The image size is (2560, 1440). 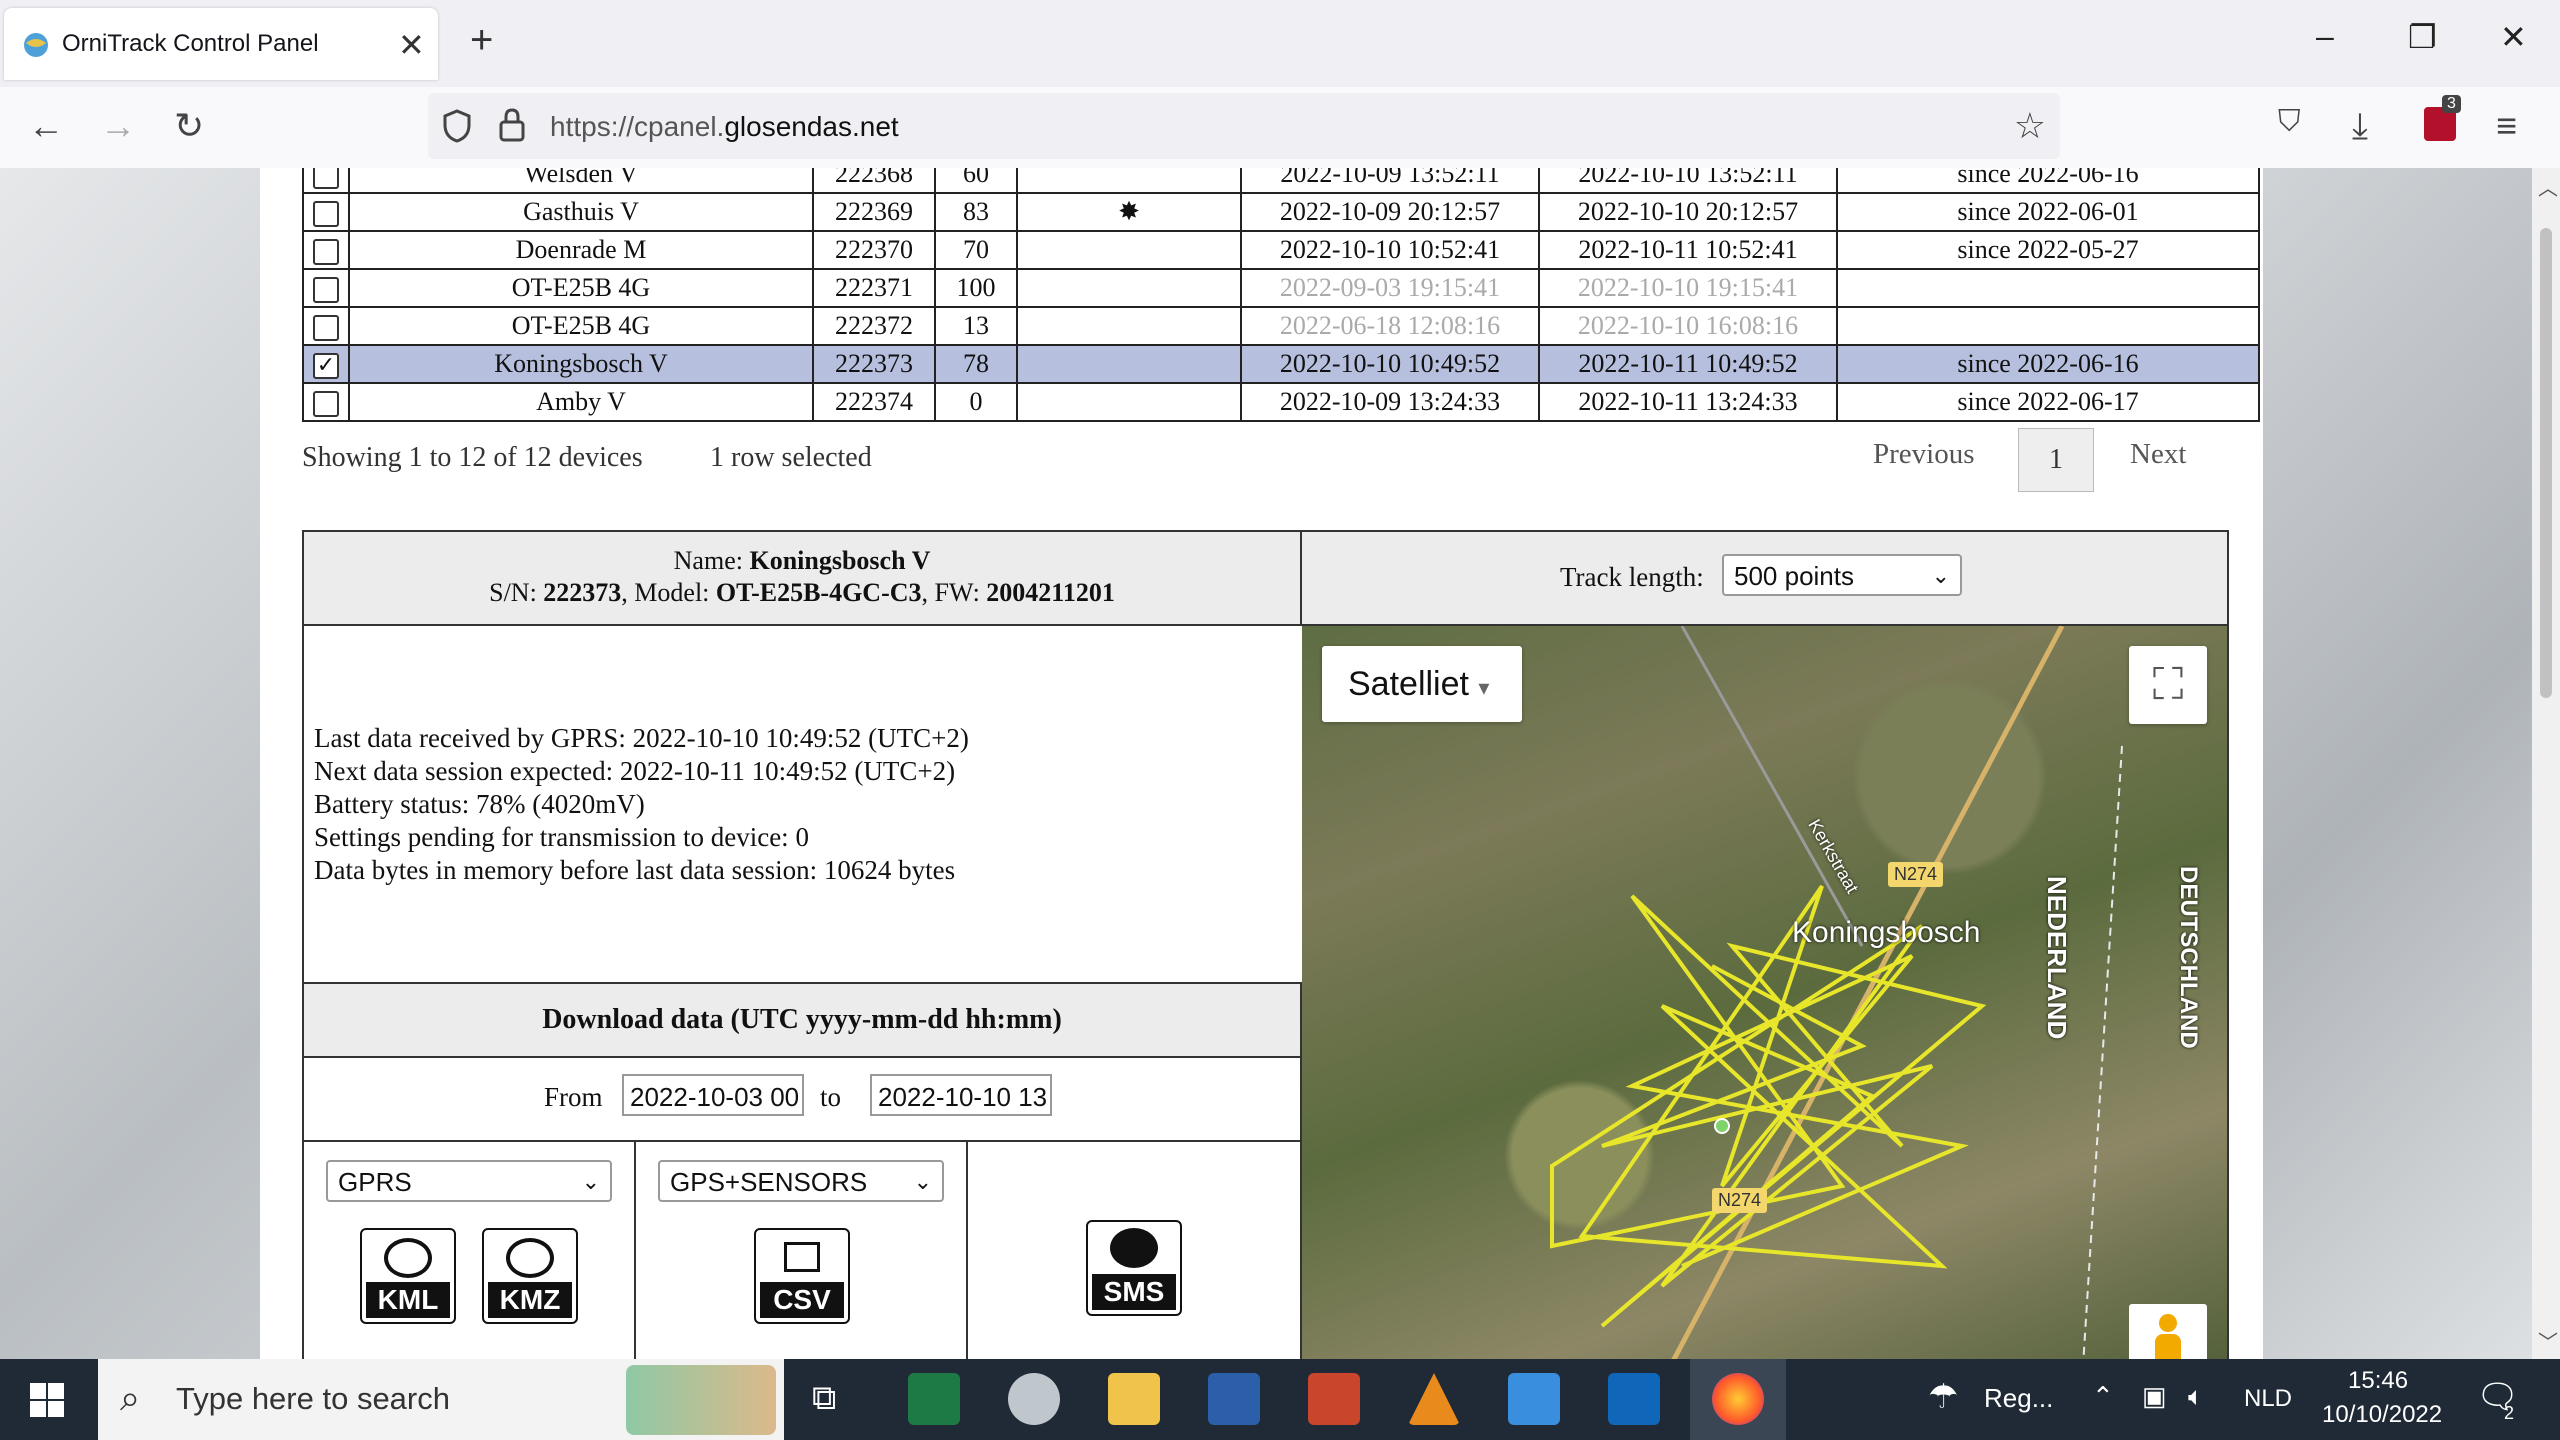 What do you see at coordinates (2548, 186) in the screenshot?
I see `scroll-up-icon: ︿` at bounding box center [2548, 186].